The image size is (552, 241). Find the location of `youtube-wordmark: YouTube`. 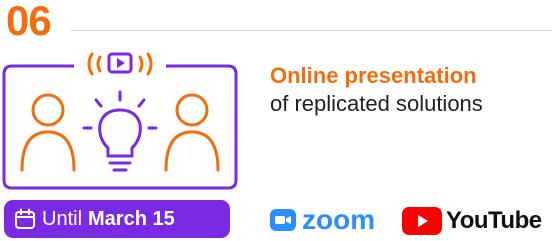

youtube-wordmark: YouTube is located at coordinates (494, 220).